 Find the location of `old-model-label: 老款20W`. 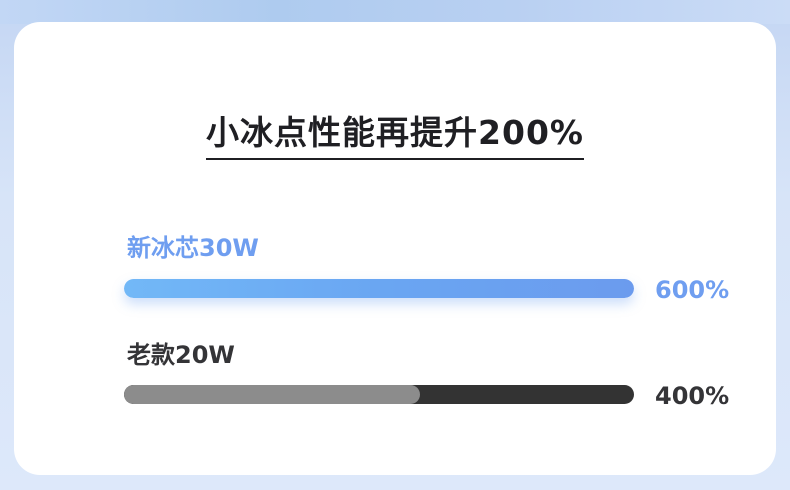

old-model-label: 老款20W is located at coordinates (181, 355).